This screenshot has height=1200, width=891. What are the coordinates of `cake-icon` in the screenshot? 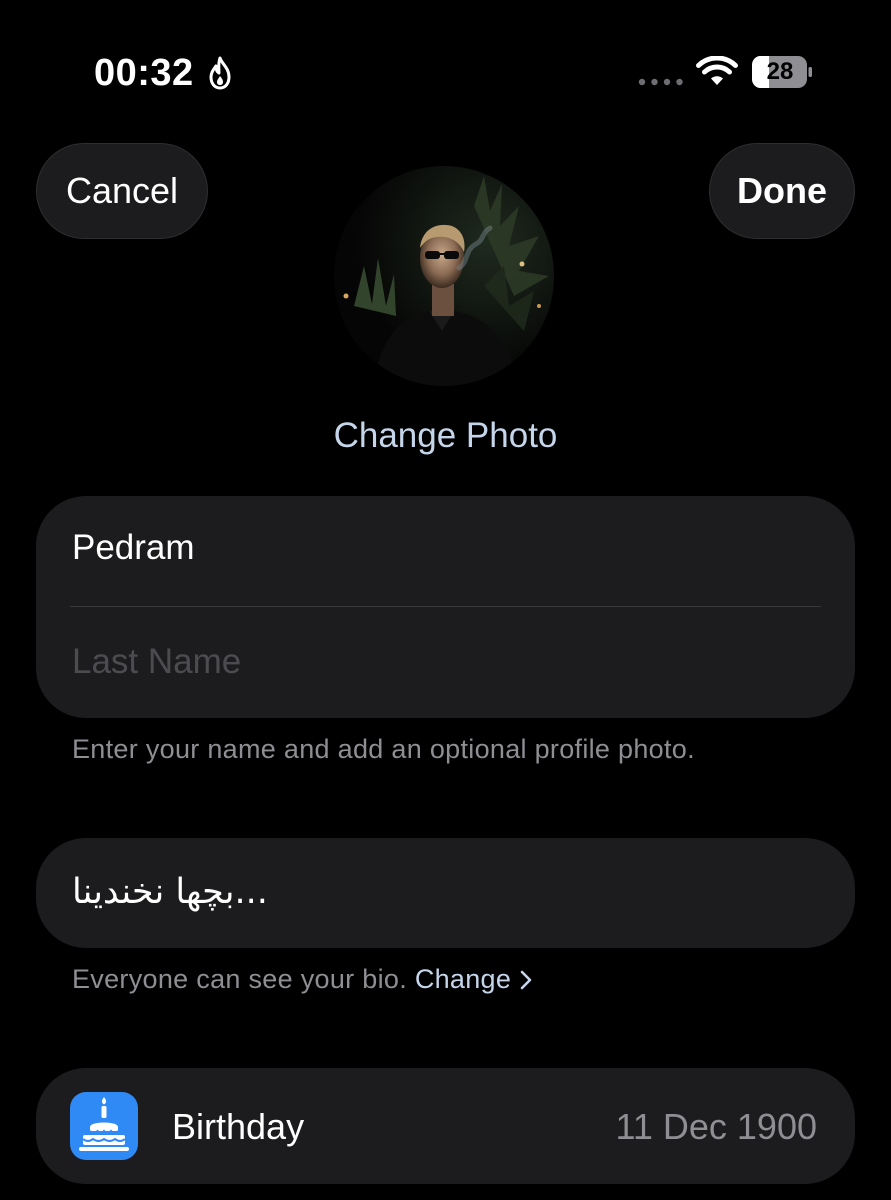 It's located at (104, 1126).